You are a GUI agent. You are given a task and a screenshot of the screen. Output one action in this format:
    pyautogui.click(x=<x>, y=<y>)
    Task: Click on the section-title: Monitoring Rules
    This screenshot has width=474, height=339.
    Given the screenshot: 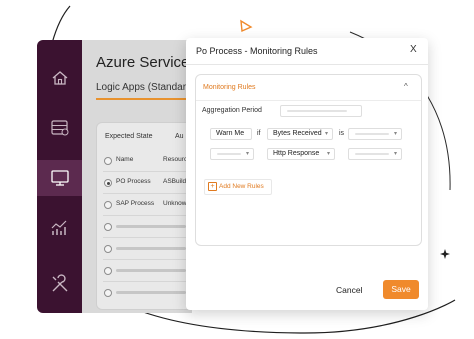 What is the action you would take?
    pyautogui.click(x=229, y=87)
    